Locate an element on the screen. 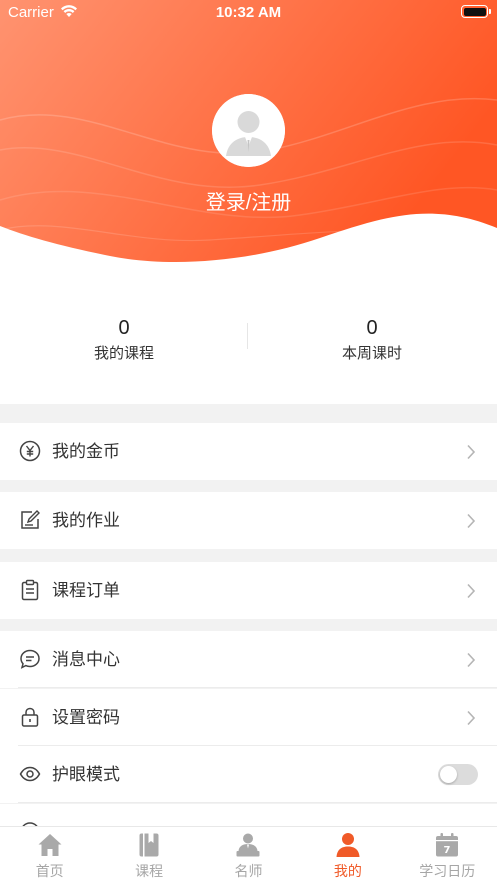 The height and width of the screenshot is (883, 497). coin-icon is located at coordinates (30, 451).